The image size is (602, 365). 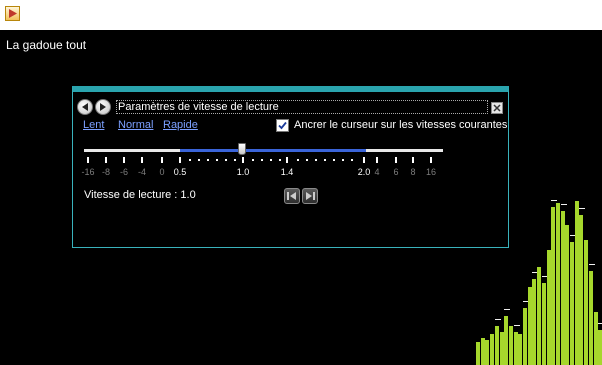 What do you see at coordinates (106, 172) in the screenshot?
I see `slider-tick-label: -8` at bounding box center [106, 172].